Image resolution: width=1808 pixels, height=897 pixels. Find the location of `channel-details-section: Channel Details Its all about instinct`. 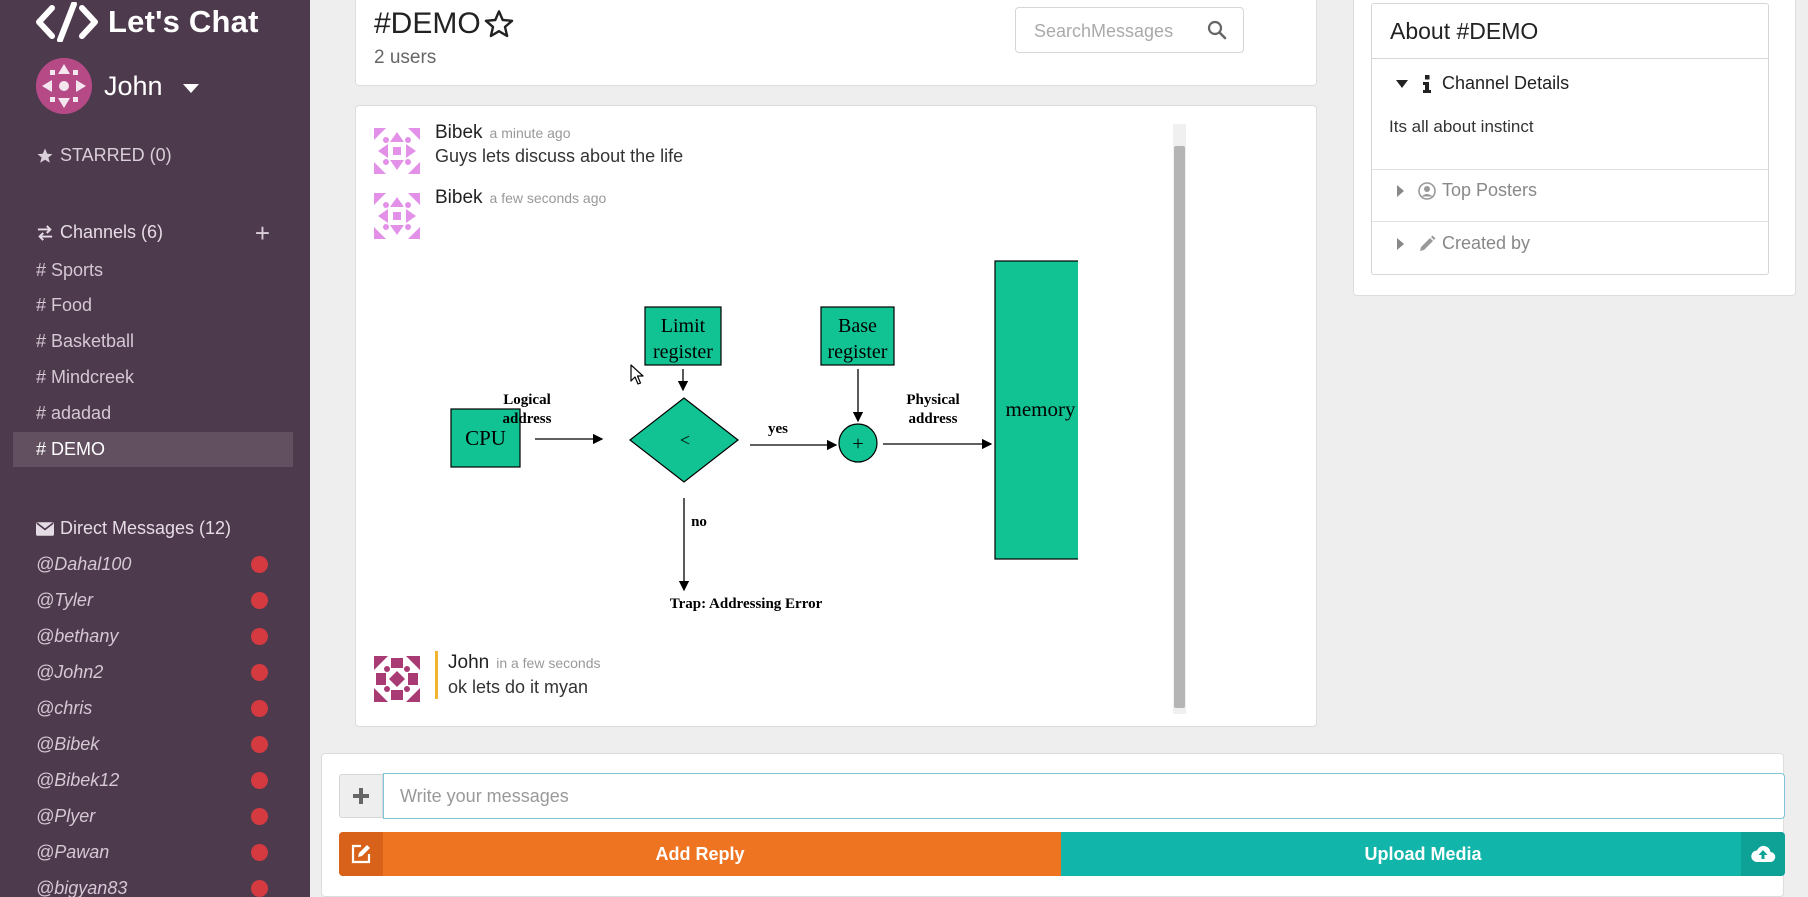

channel-details-section: Channel Details Its all about instinct is located at coordinates (1570, 114).